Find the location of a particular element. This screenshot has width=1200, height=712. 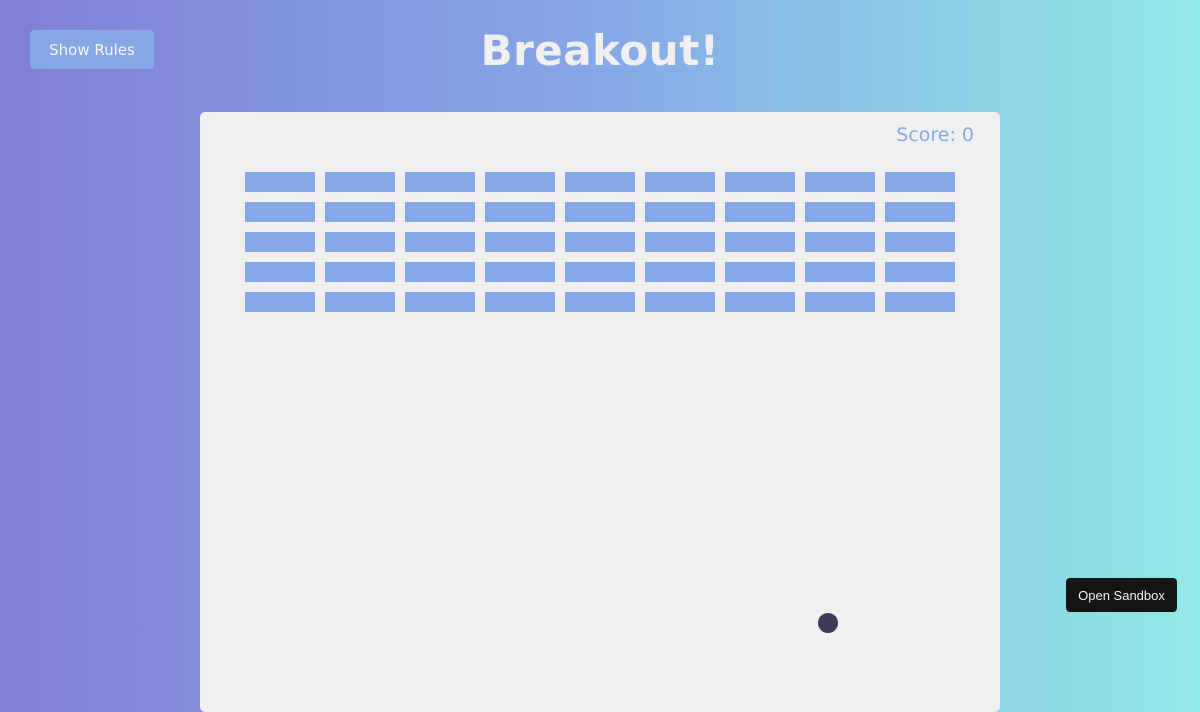

page-title: Breakout! is located at coordinates (600, 50).